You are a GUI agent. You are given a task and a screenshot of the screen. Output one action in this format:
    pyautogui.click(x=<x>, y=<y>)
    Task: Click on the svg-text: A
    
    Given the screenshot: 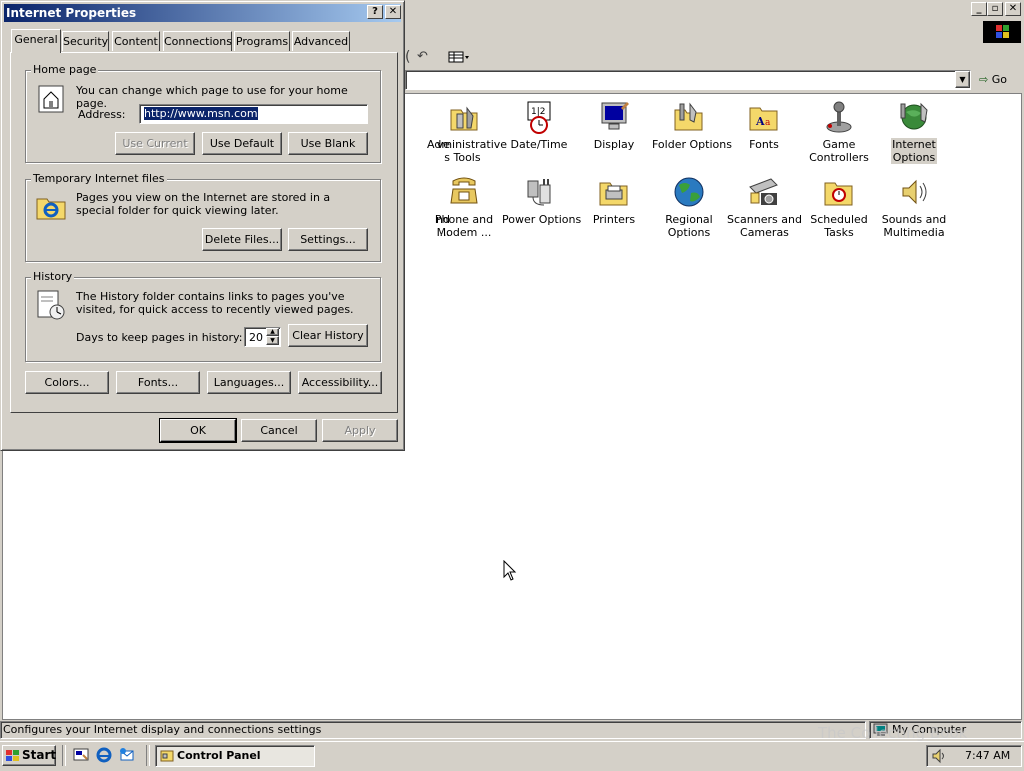 What is the action you would take?
    pyautogui.click(x=760, y=121)
    